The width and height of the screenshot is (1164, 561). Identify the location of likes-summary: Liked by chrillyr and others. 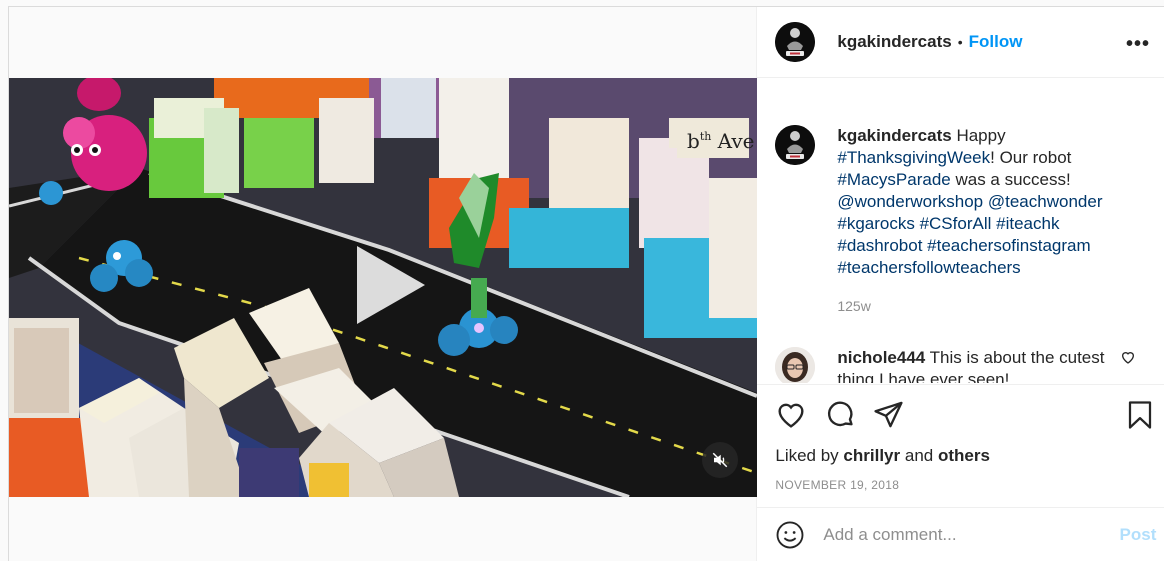
(969, 456).